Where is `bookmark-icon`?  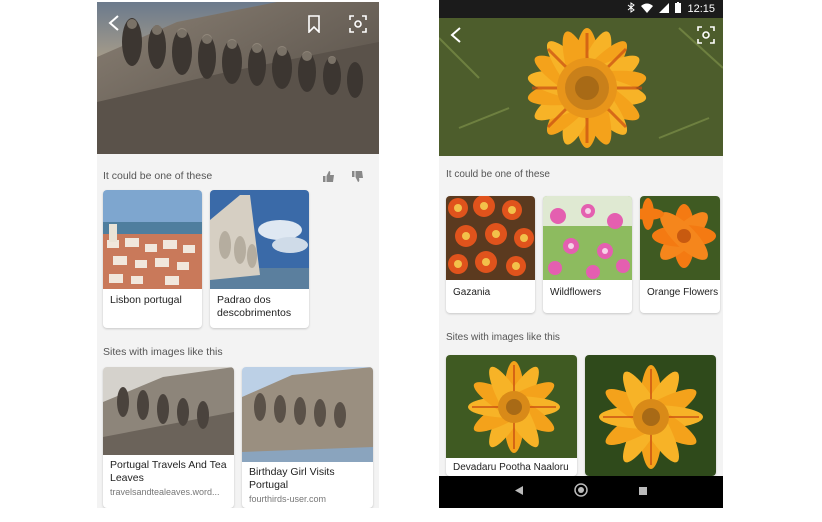
bookmark-icon is located at coordinates (314, 24).